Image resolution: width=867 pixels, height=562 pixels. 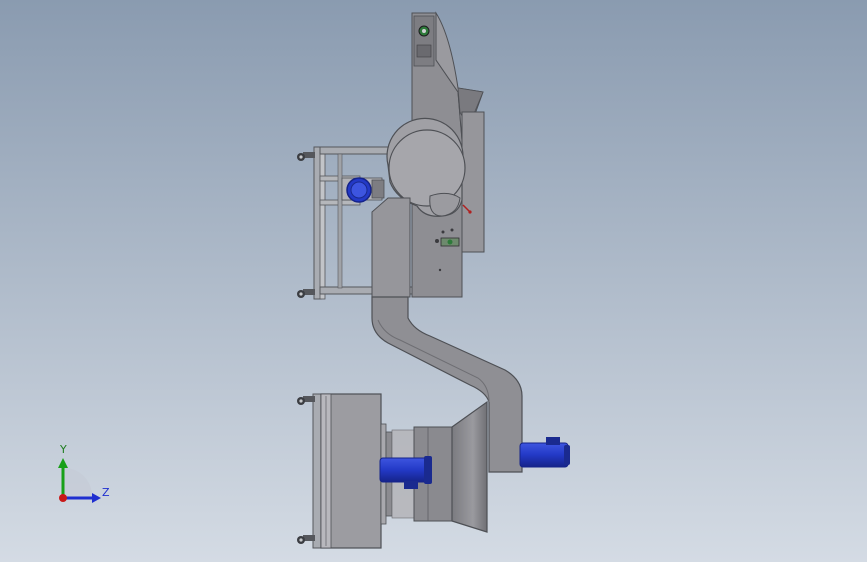 I want to click on triad-y-axis-label: Y, so click(x=63, y=449).